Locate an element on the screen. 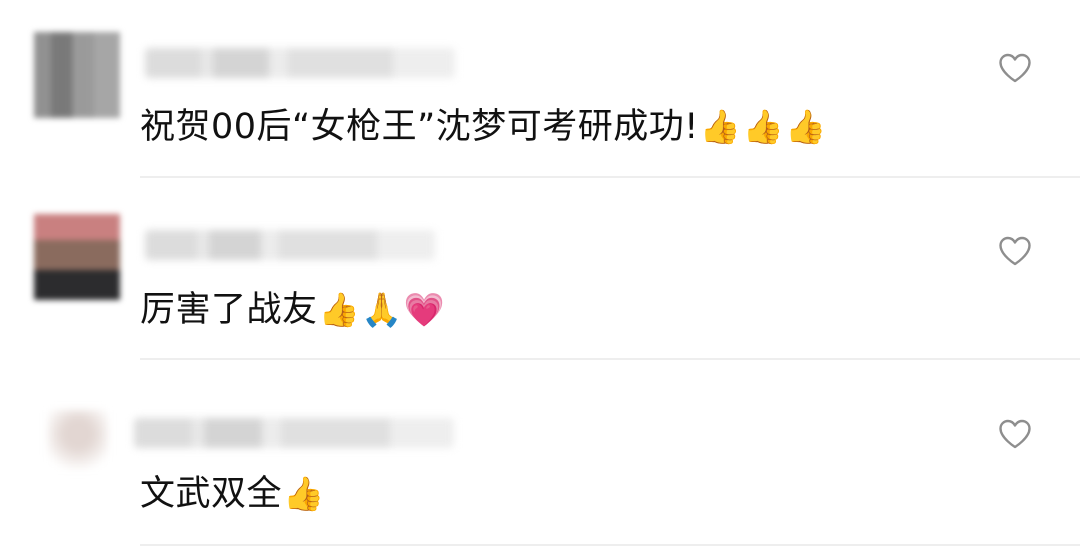 The image size is (1080, 546). comment-text: 文武双全👍 is located at coordinates (232, 494).